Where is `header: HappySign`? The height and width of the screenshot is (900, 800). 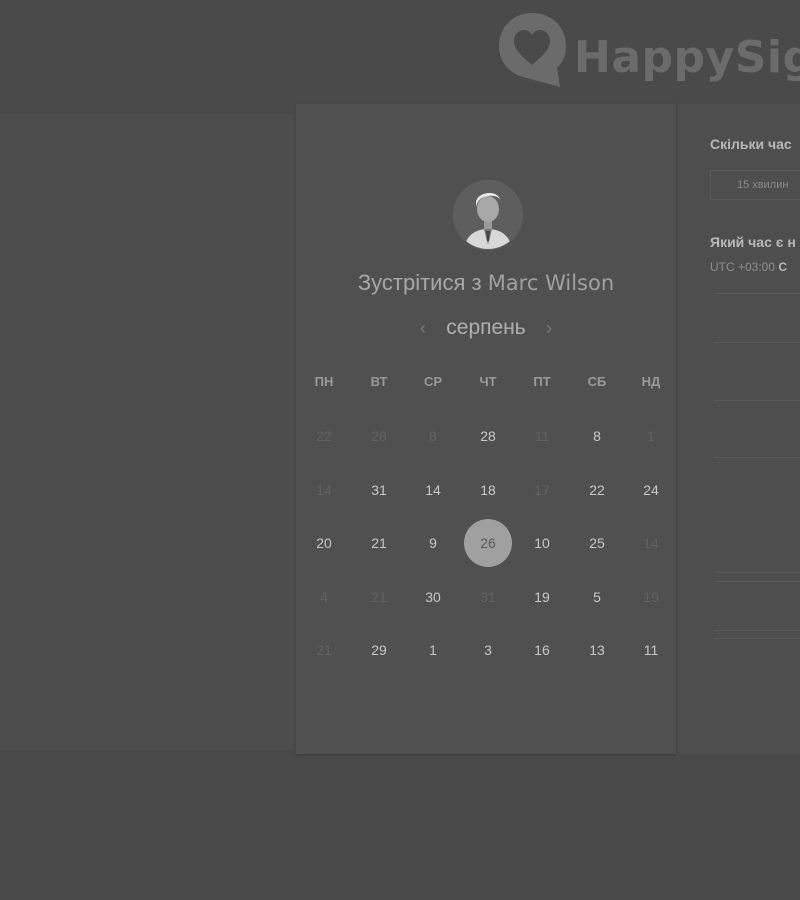
header: HappySign is located at coordinates (400, 56).